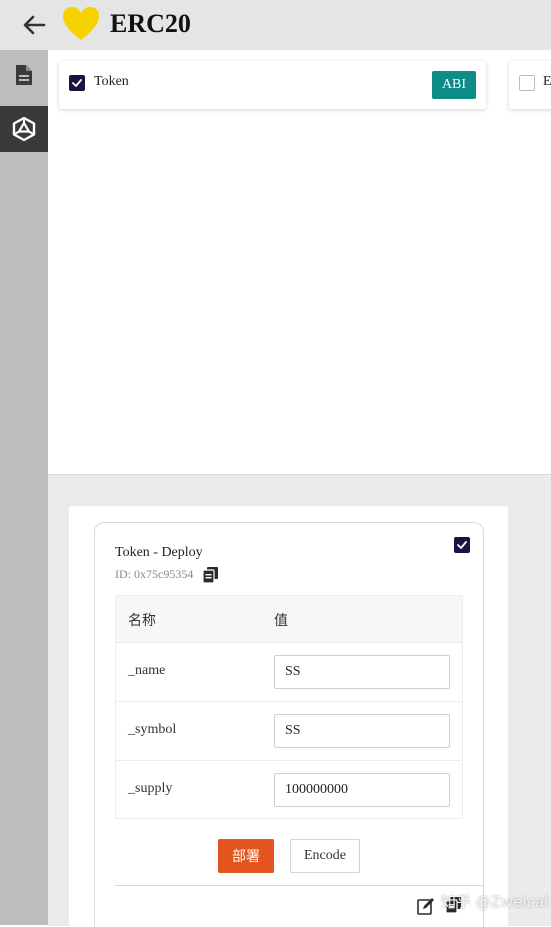 The image size is (551, 927). I want to click on back-button, so click(34, 25).